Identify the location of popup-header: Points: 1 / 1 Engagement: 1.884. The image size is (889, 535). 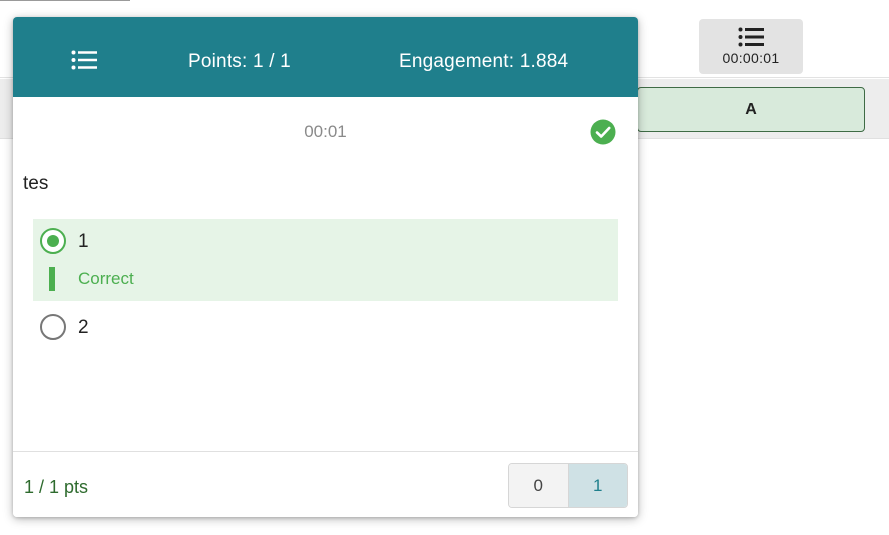
(325, 57).